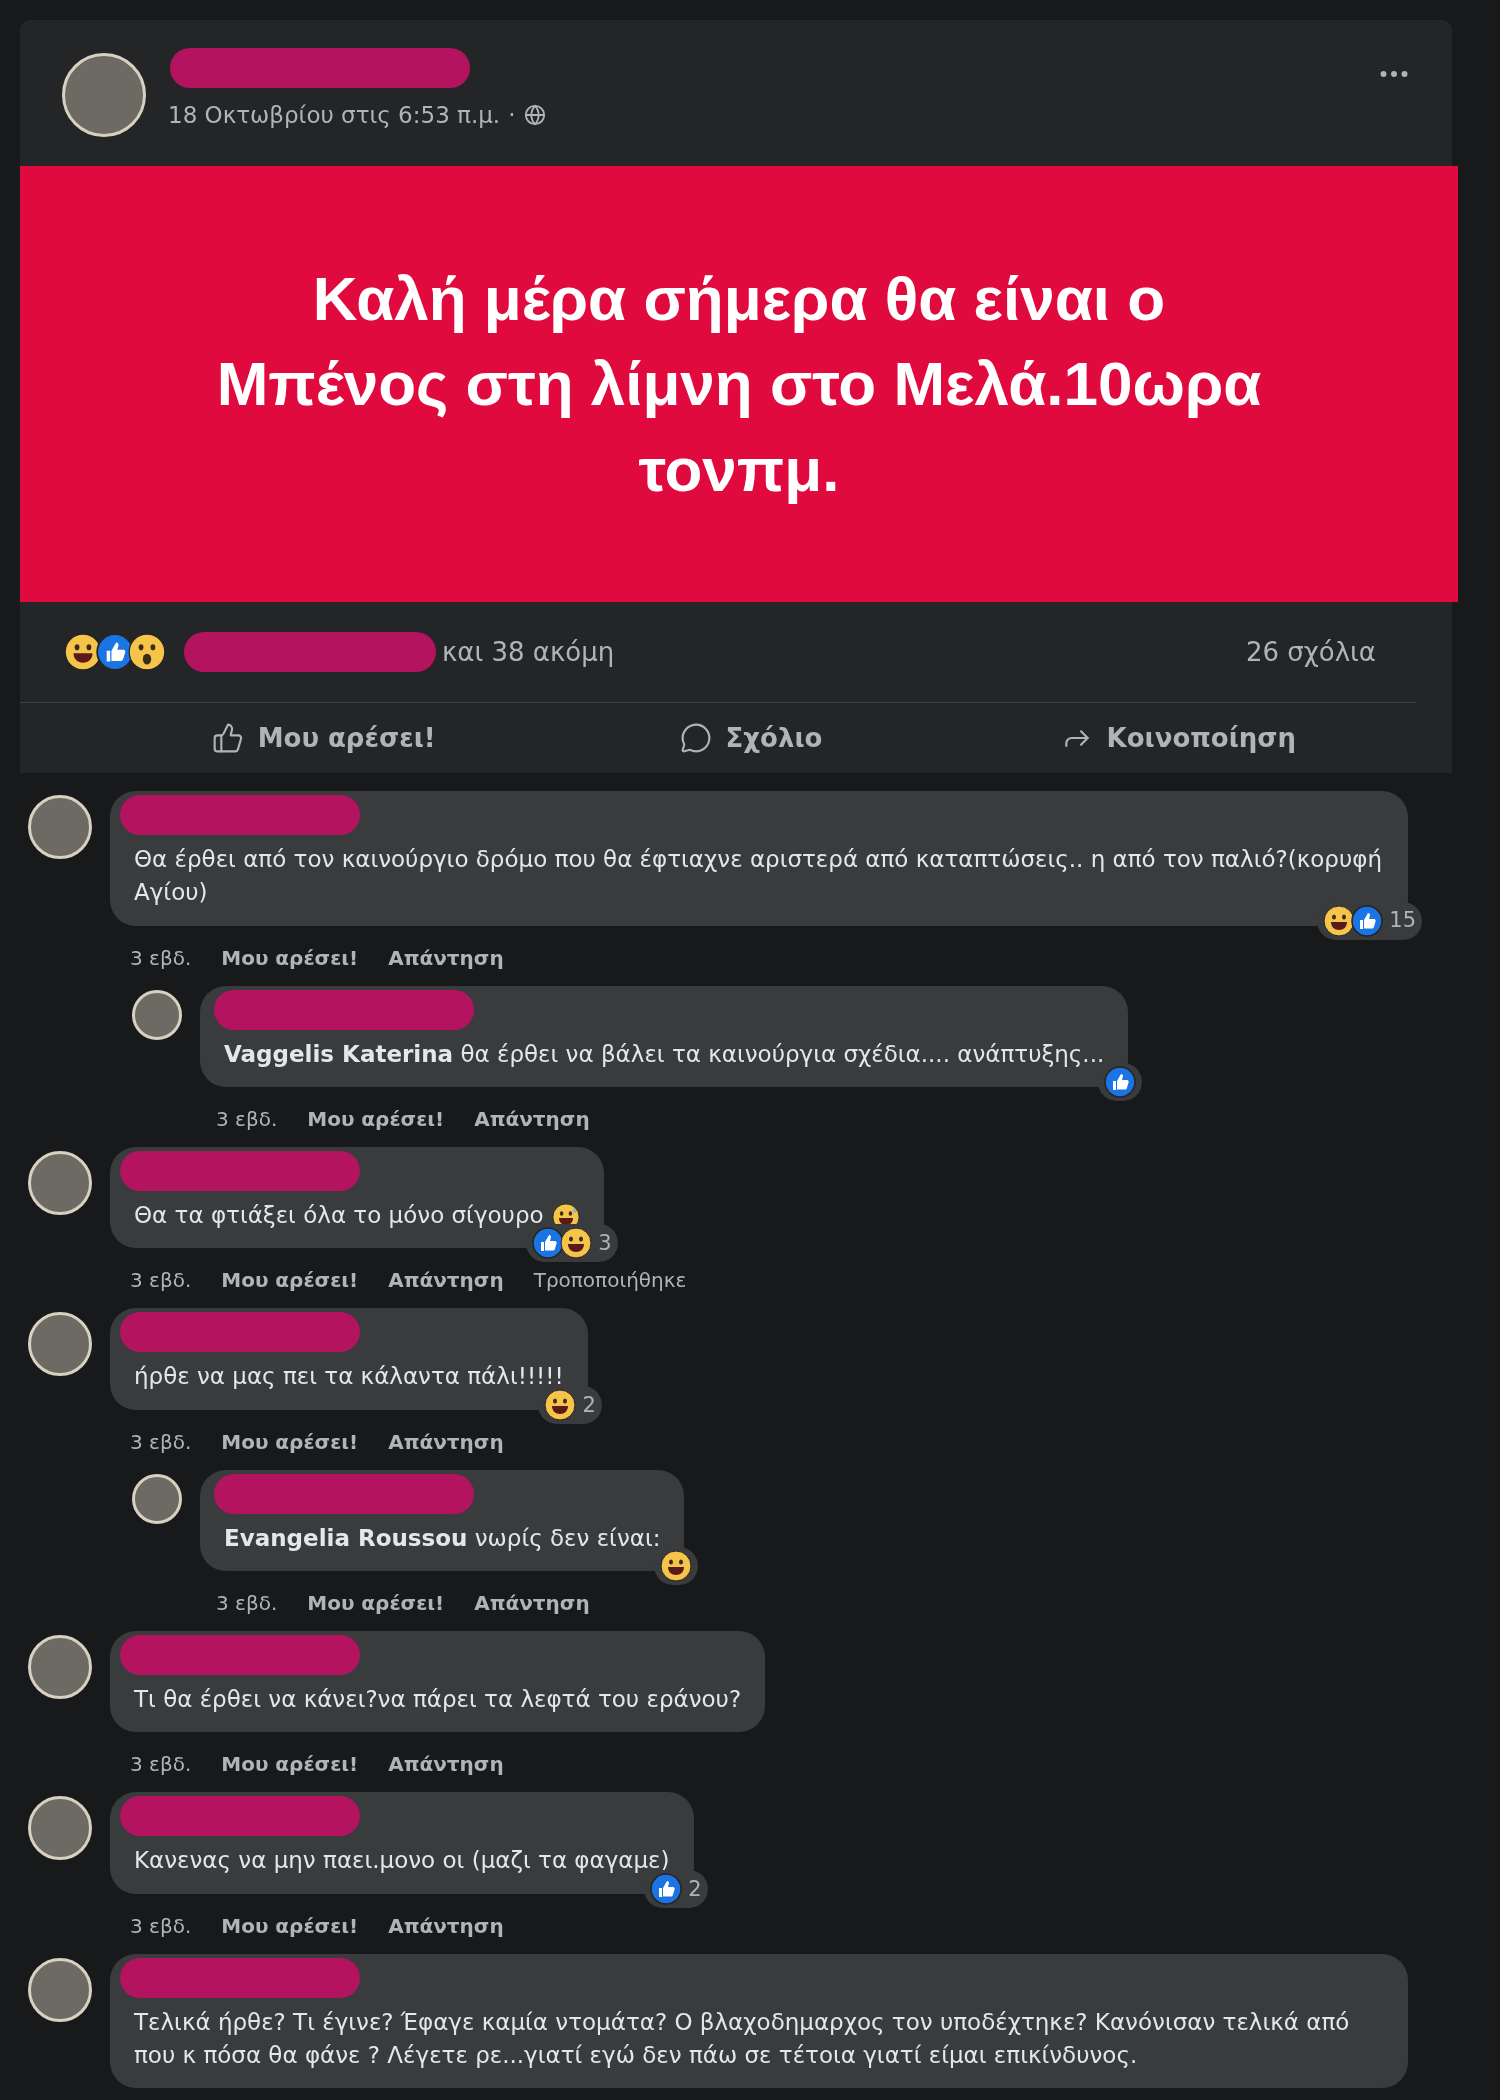 The image size is (1500, 2100). Describe the element at coordinates (1178, 738) in the screenshot. I see `share-action-button: Κοινοποίηση` at that location.